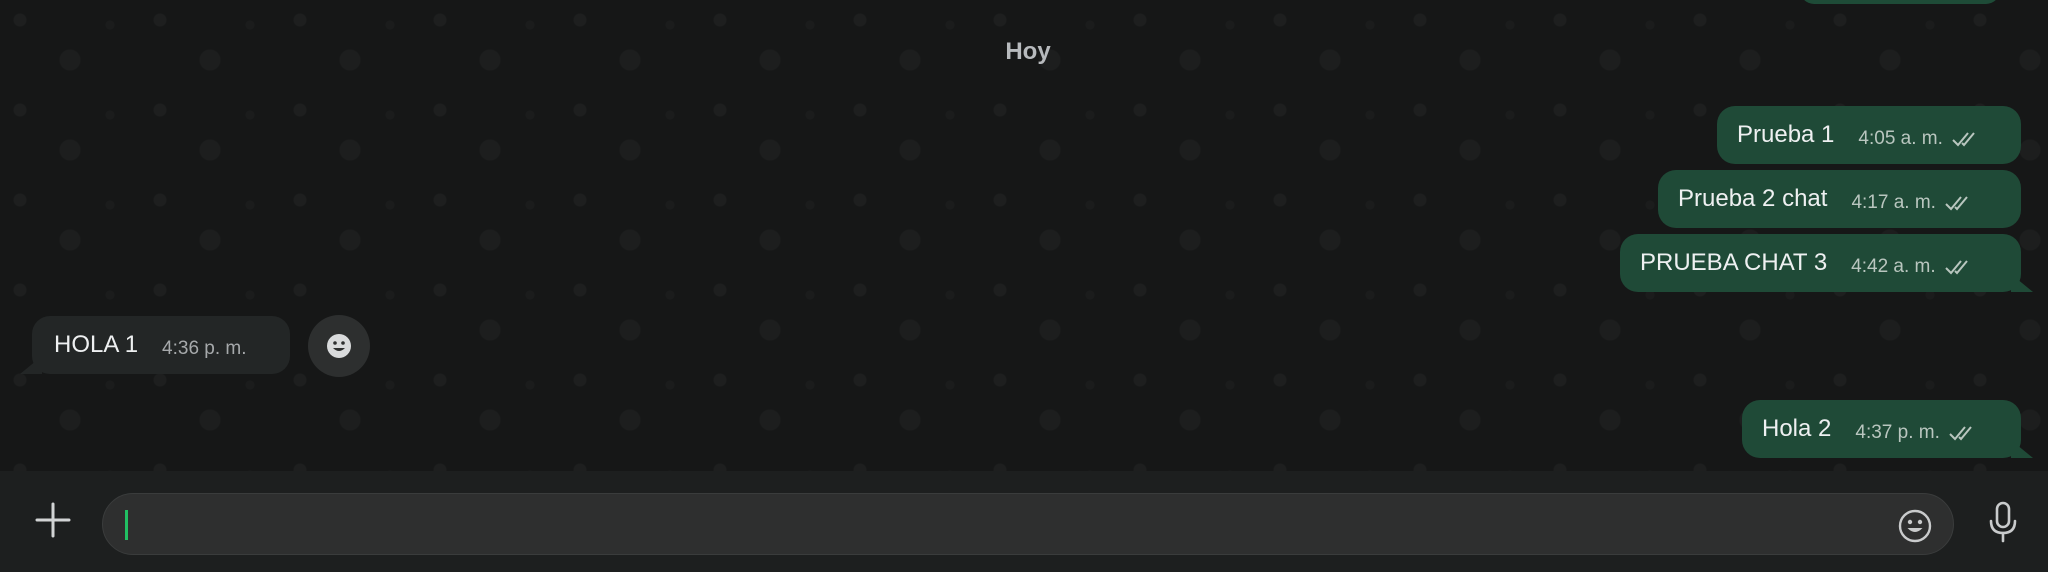  I want to click on emoji-picker-button, so click(1915, 526).